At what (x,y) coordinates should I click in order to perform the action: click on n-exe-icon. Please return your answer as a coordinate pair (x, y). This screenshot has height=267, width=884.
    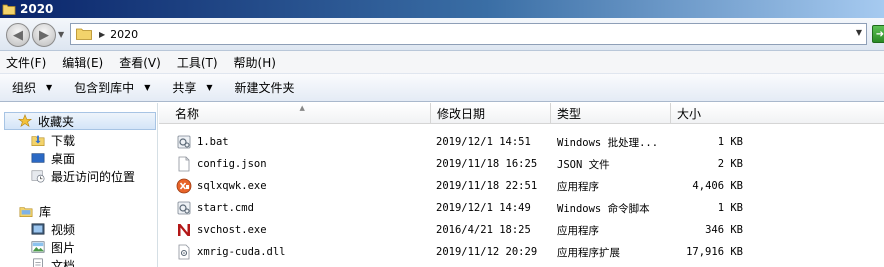
    Looking at the image, I should click on (184, 230).